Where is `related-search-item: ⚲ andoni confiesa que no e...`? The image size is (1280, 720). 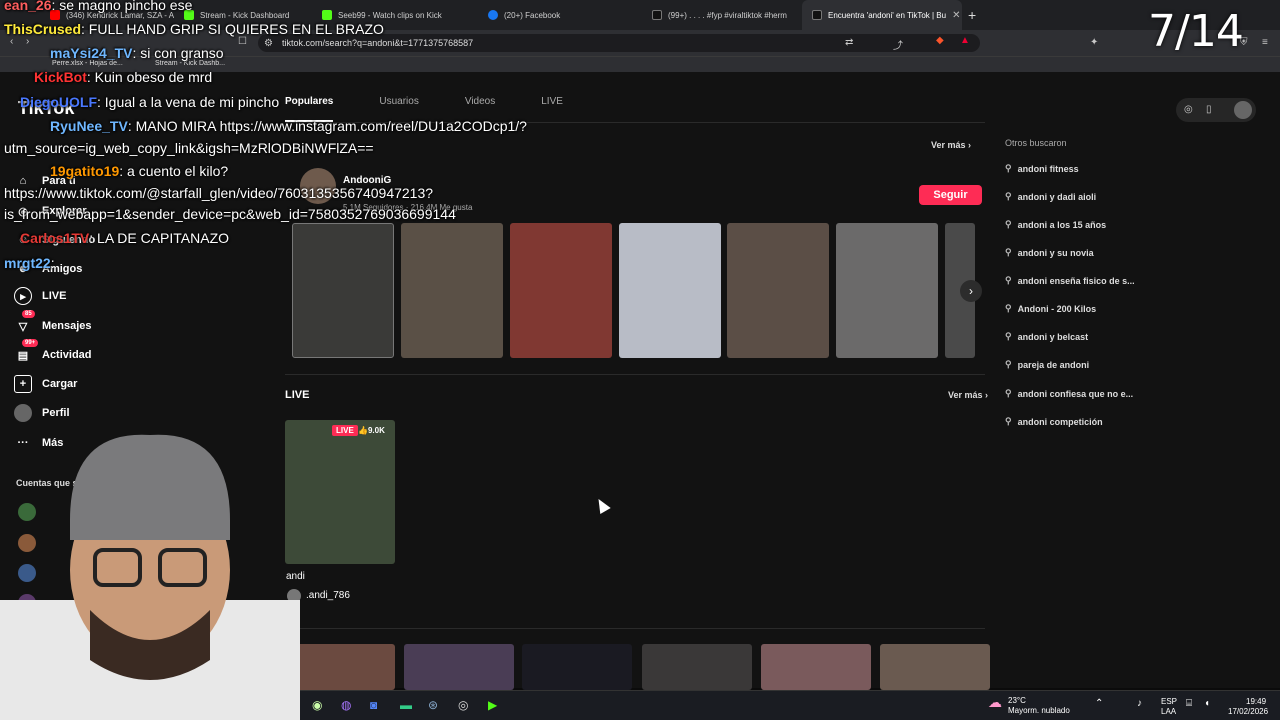
related-search-item: ⚲ andoni confiesa que no e... is located at coordinates (1069, 393).